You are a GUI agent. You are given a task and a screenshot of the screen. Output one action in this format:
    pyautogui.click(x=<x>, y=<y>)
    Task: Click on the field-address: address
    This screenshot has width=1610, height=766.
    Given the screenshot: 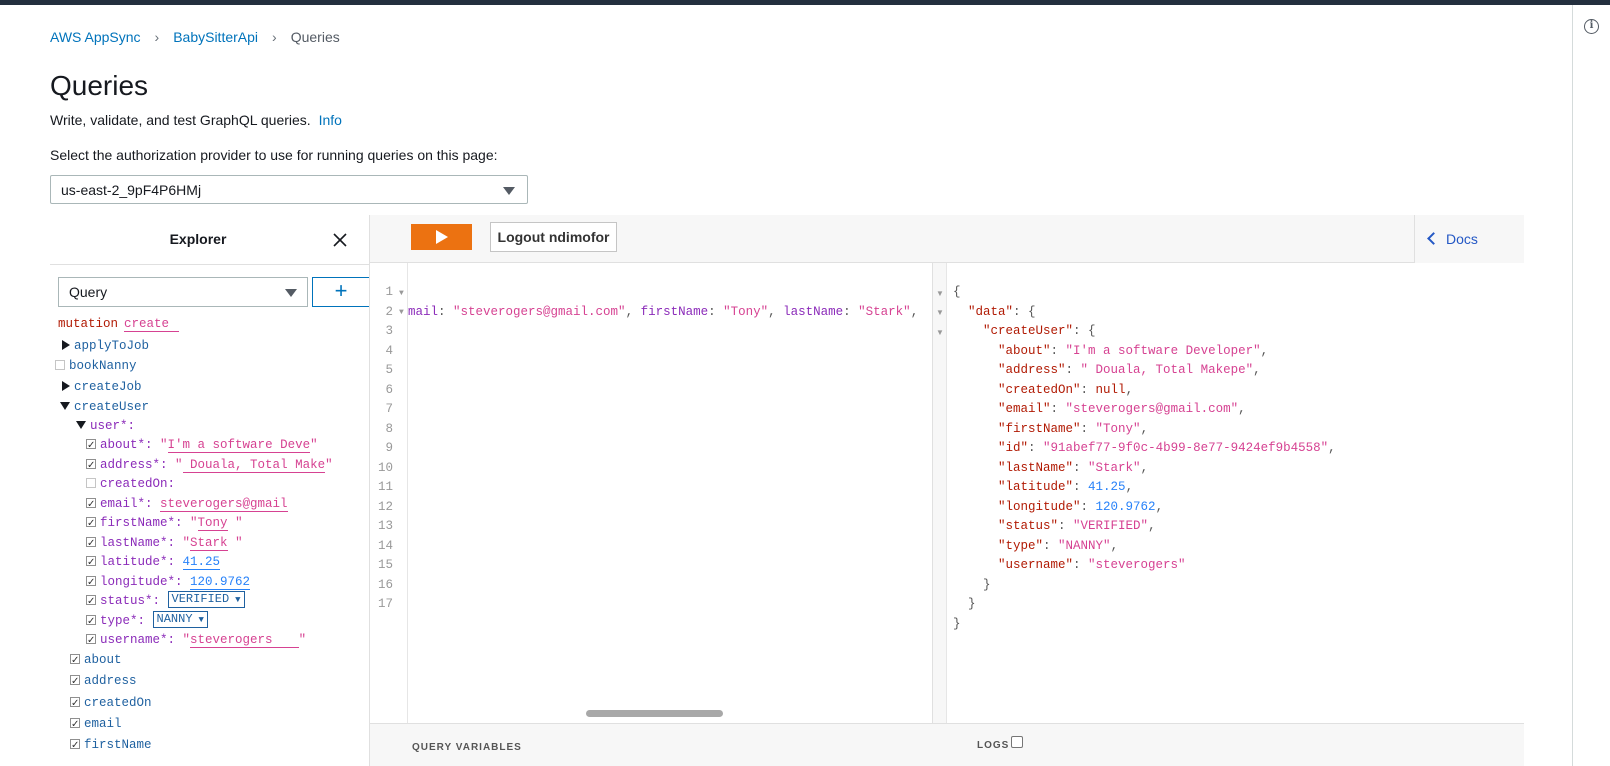 What is the action you would take?
    pyautogui.click(x=103, y=681)
    